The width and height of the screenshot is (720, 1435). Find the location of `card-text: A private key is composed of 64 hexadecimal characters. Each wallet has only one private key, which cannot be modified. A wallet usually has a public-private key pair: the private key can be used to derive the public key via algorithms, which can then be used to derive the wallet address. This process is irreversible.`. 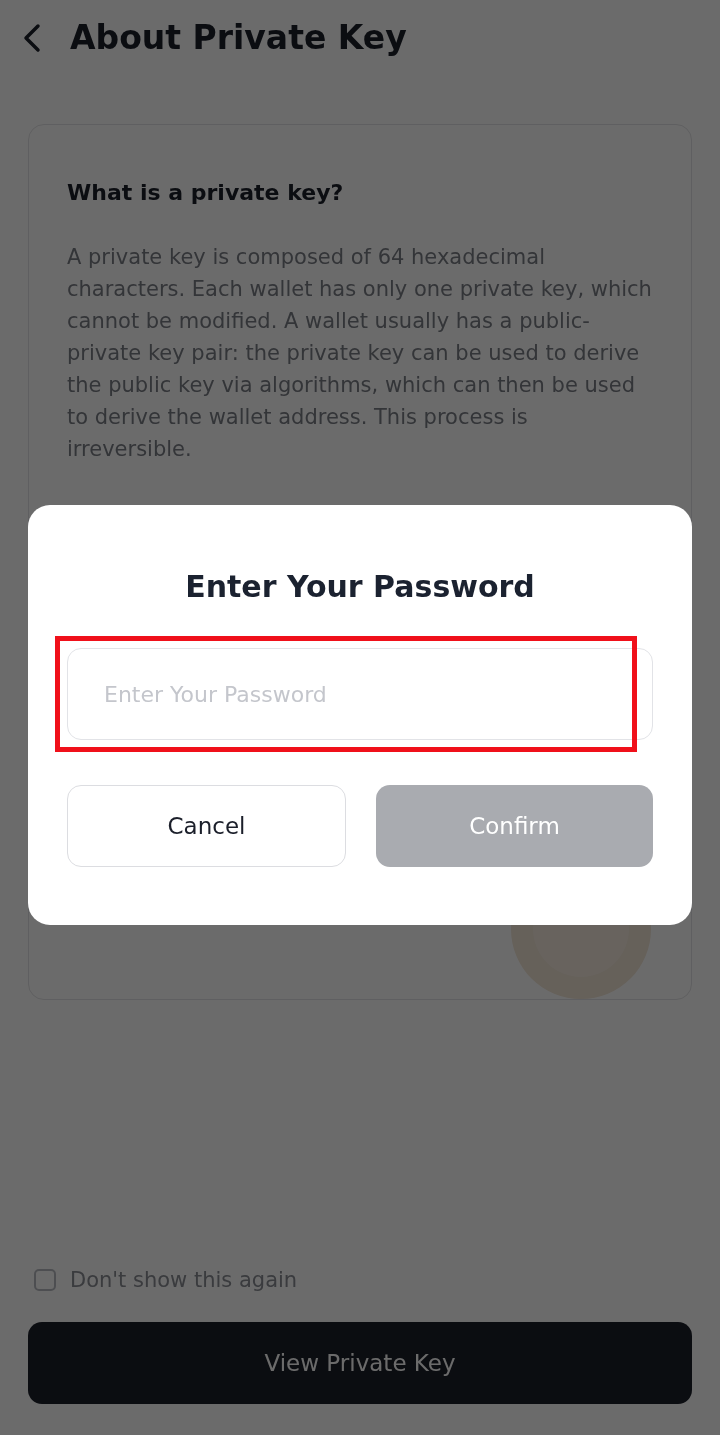

card-text: A private key is composed of 64 hexadecimal characters. Each wallet has only one private key, which cannot be modified. A wallet usually has a public-private key pair: the private key can be used to derive the public key via algorithms, which can then be used to derive the wallet address. This process is irreversible. is located at coordinates (360, 353).